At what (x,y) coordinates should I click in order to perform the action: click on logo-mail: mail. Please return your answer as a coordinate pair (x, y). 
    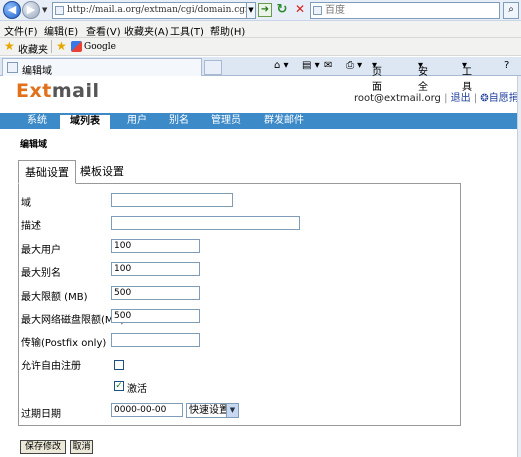
    Looking at the image, I should click on (75, 91).